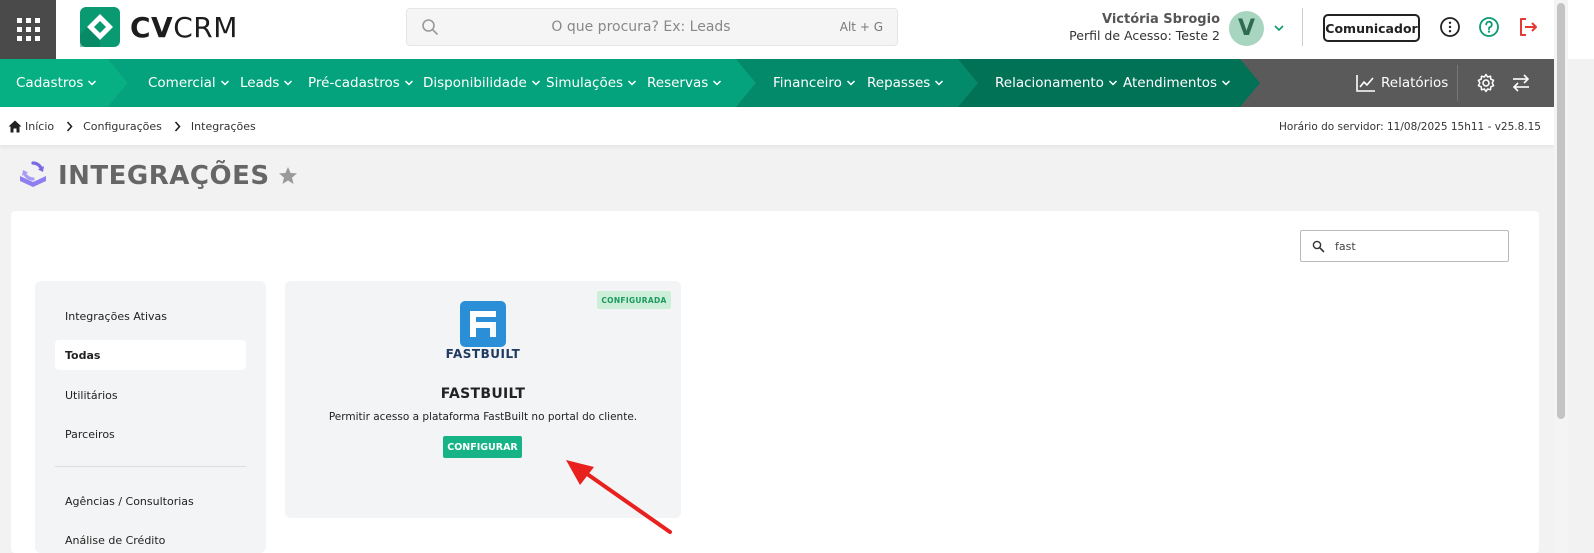 This screenshot has height=553, width=1594. What do you see at coordinates (223, 126) in the screenshot?
I see `breadcrumb-integracoes: Integrações` at bounding box center [223, 126].